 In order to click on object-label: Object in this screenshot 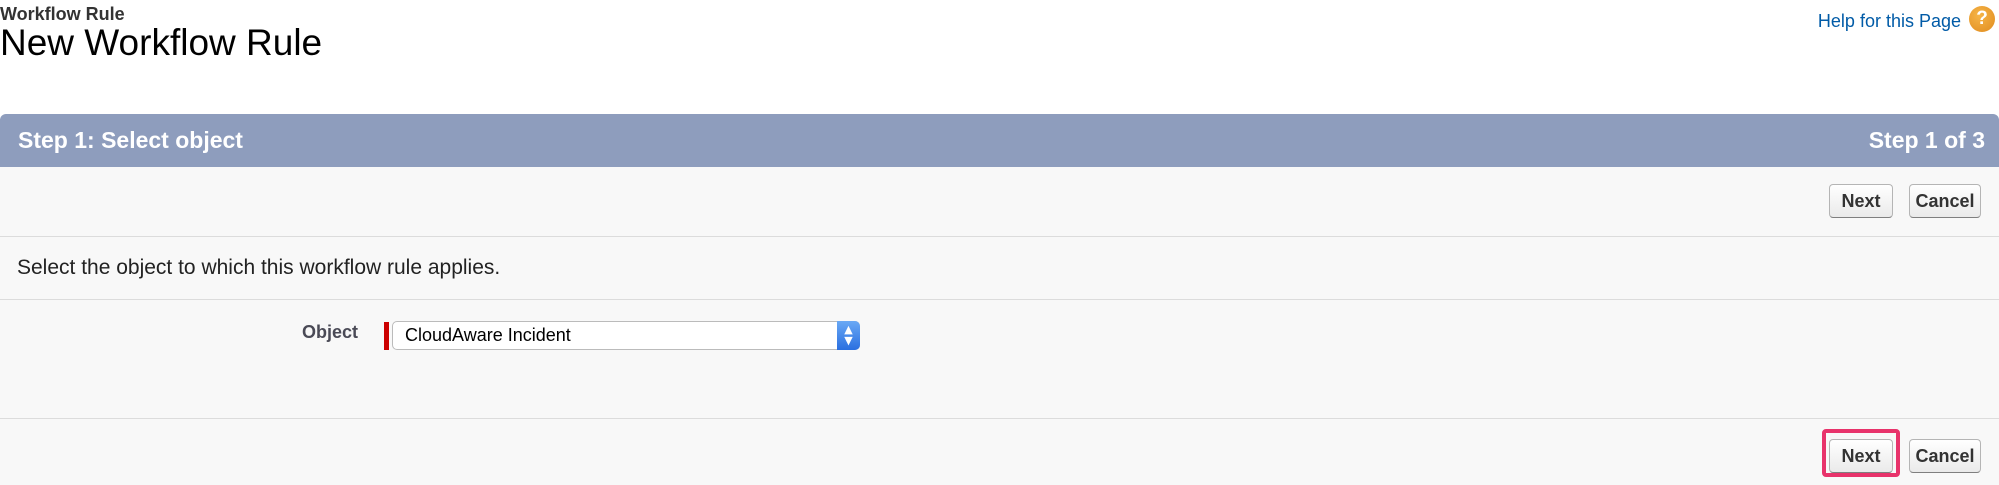, I will do `click(329, 332)`.